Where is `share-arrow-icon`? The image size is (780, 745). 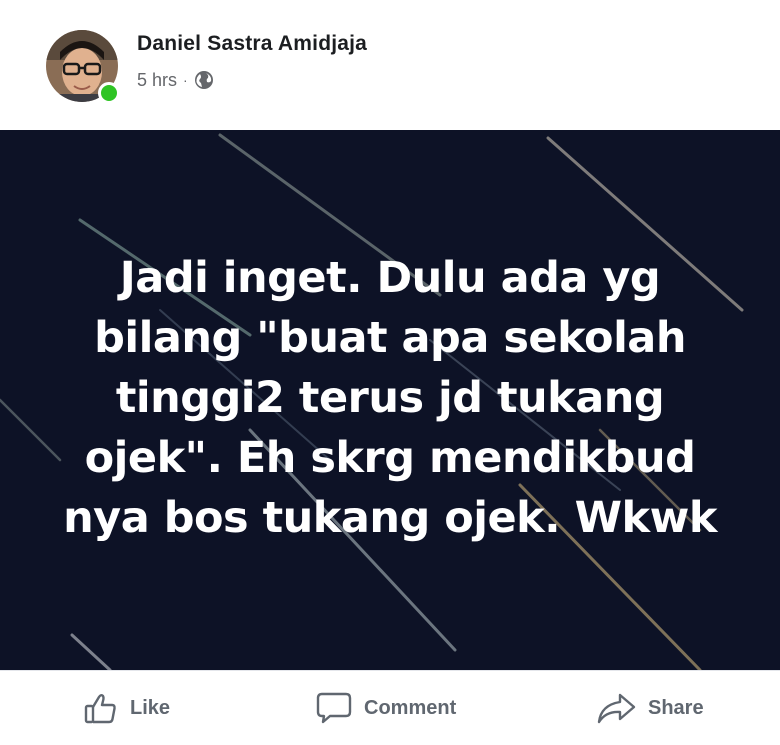 share-arrow-icon is located at coordinates (616, 708).